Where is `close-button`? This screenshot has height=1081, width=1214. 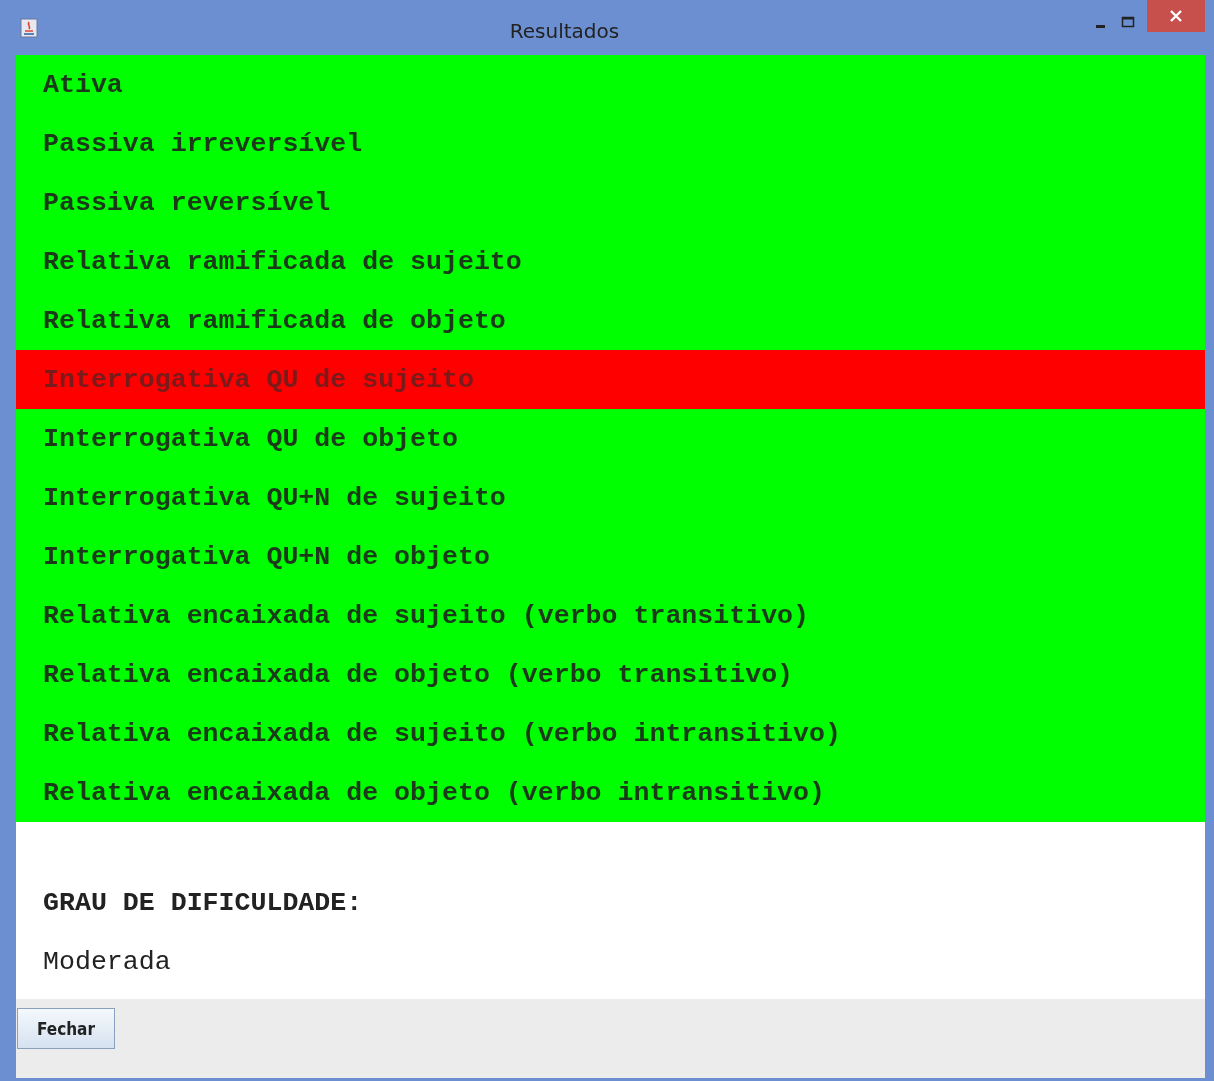
close-button is located at coordinates (1176, 16).